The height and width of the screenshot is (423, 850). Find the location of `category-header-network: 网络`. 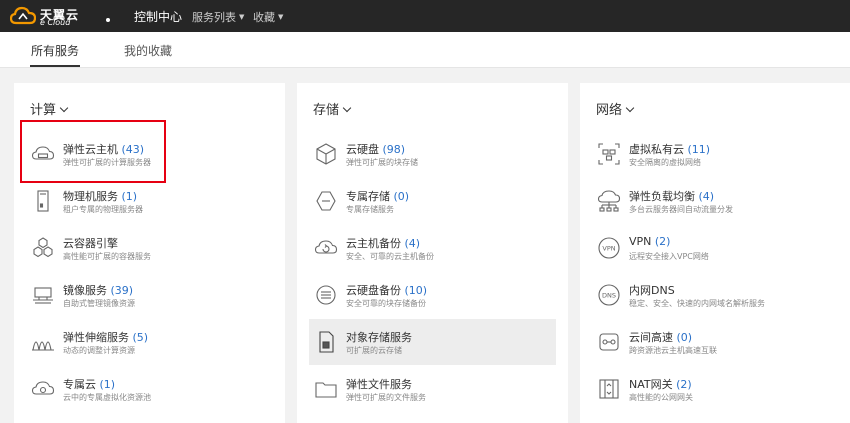

category-header-network: 网络 is located at coordinates (615, 108).